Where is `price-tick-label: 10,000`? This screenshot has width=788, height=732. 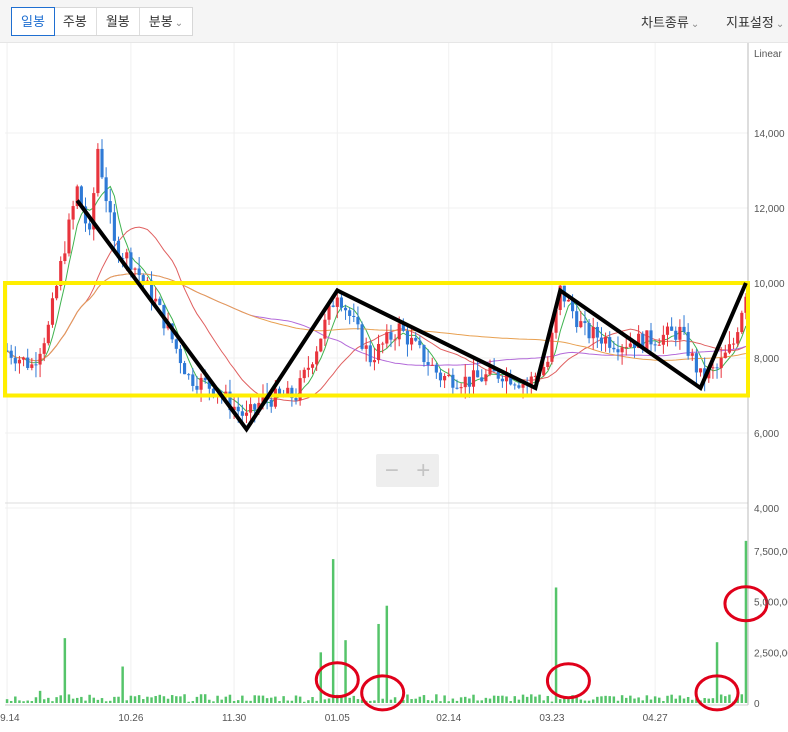
price-tick-label: 10,000 is located at coordinates (769, 284).